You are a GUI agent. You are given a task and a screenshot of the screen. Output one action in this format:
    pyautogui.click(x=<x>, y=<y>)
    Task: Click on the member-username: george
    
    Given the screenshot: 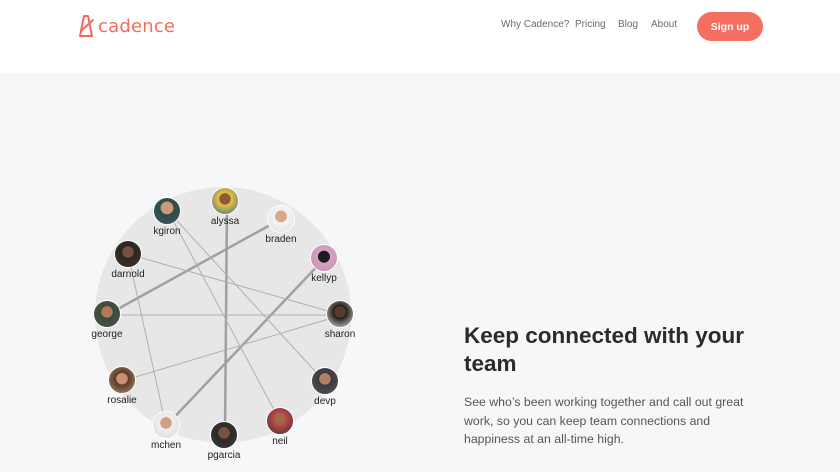 What is the action you would take?
    pyautogui.click(x=107, y=334)
    